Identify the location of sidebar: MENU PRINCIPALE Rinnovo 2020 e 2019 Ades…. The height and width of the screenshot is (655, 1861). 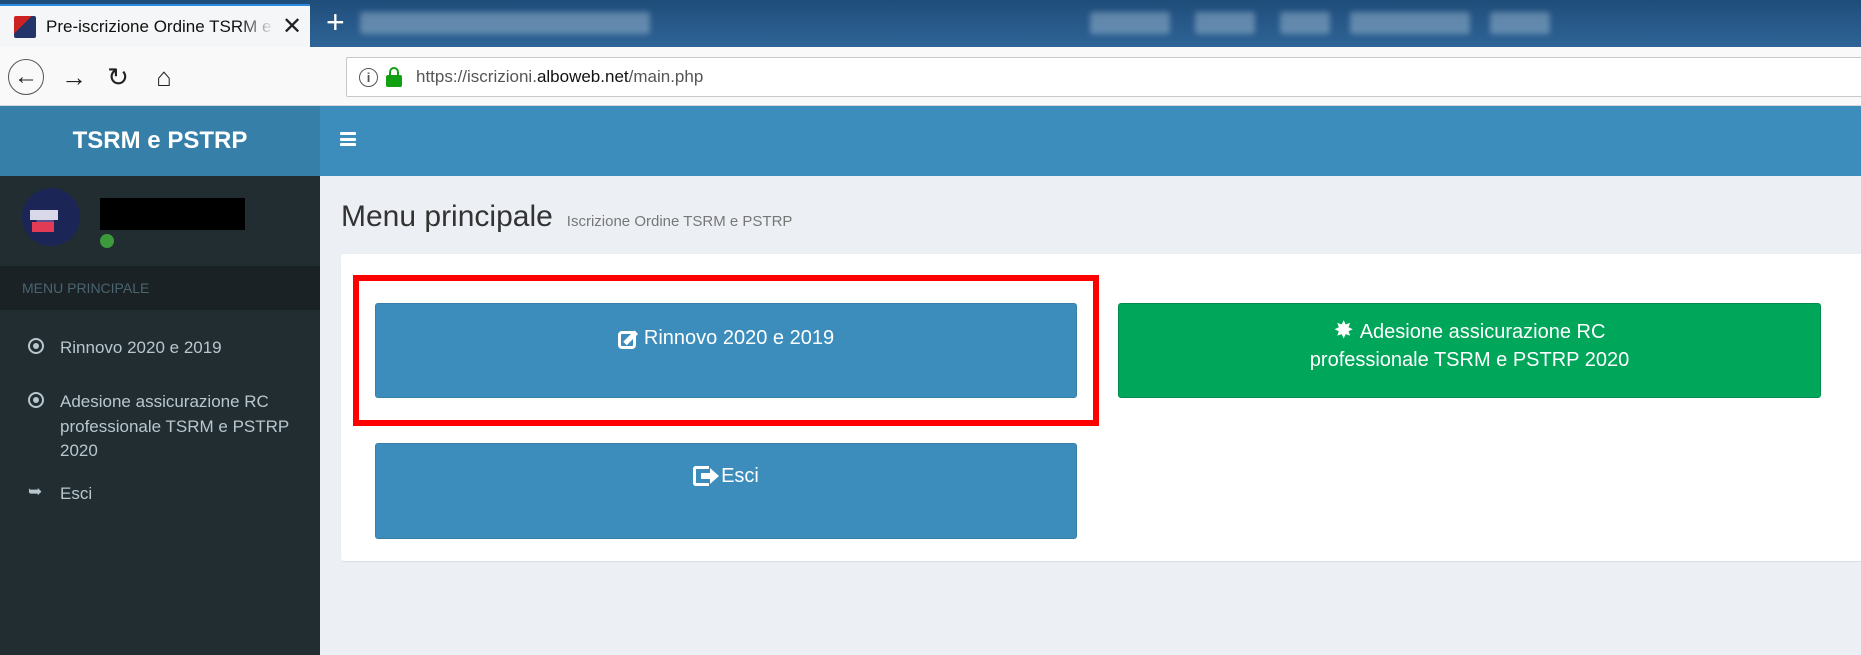
(160, 415).